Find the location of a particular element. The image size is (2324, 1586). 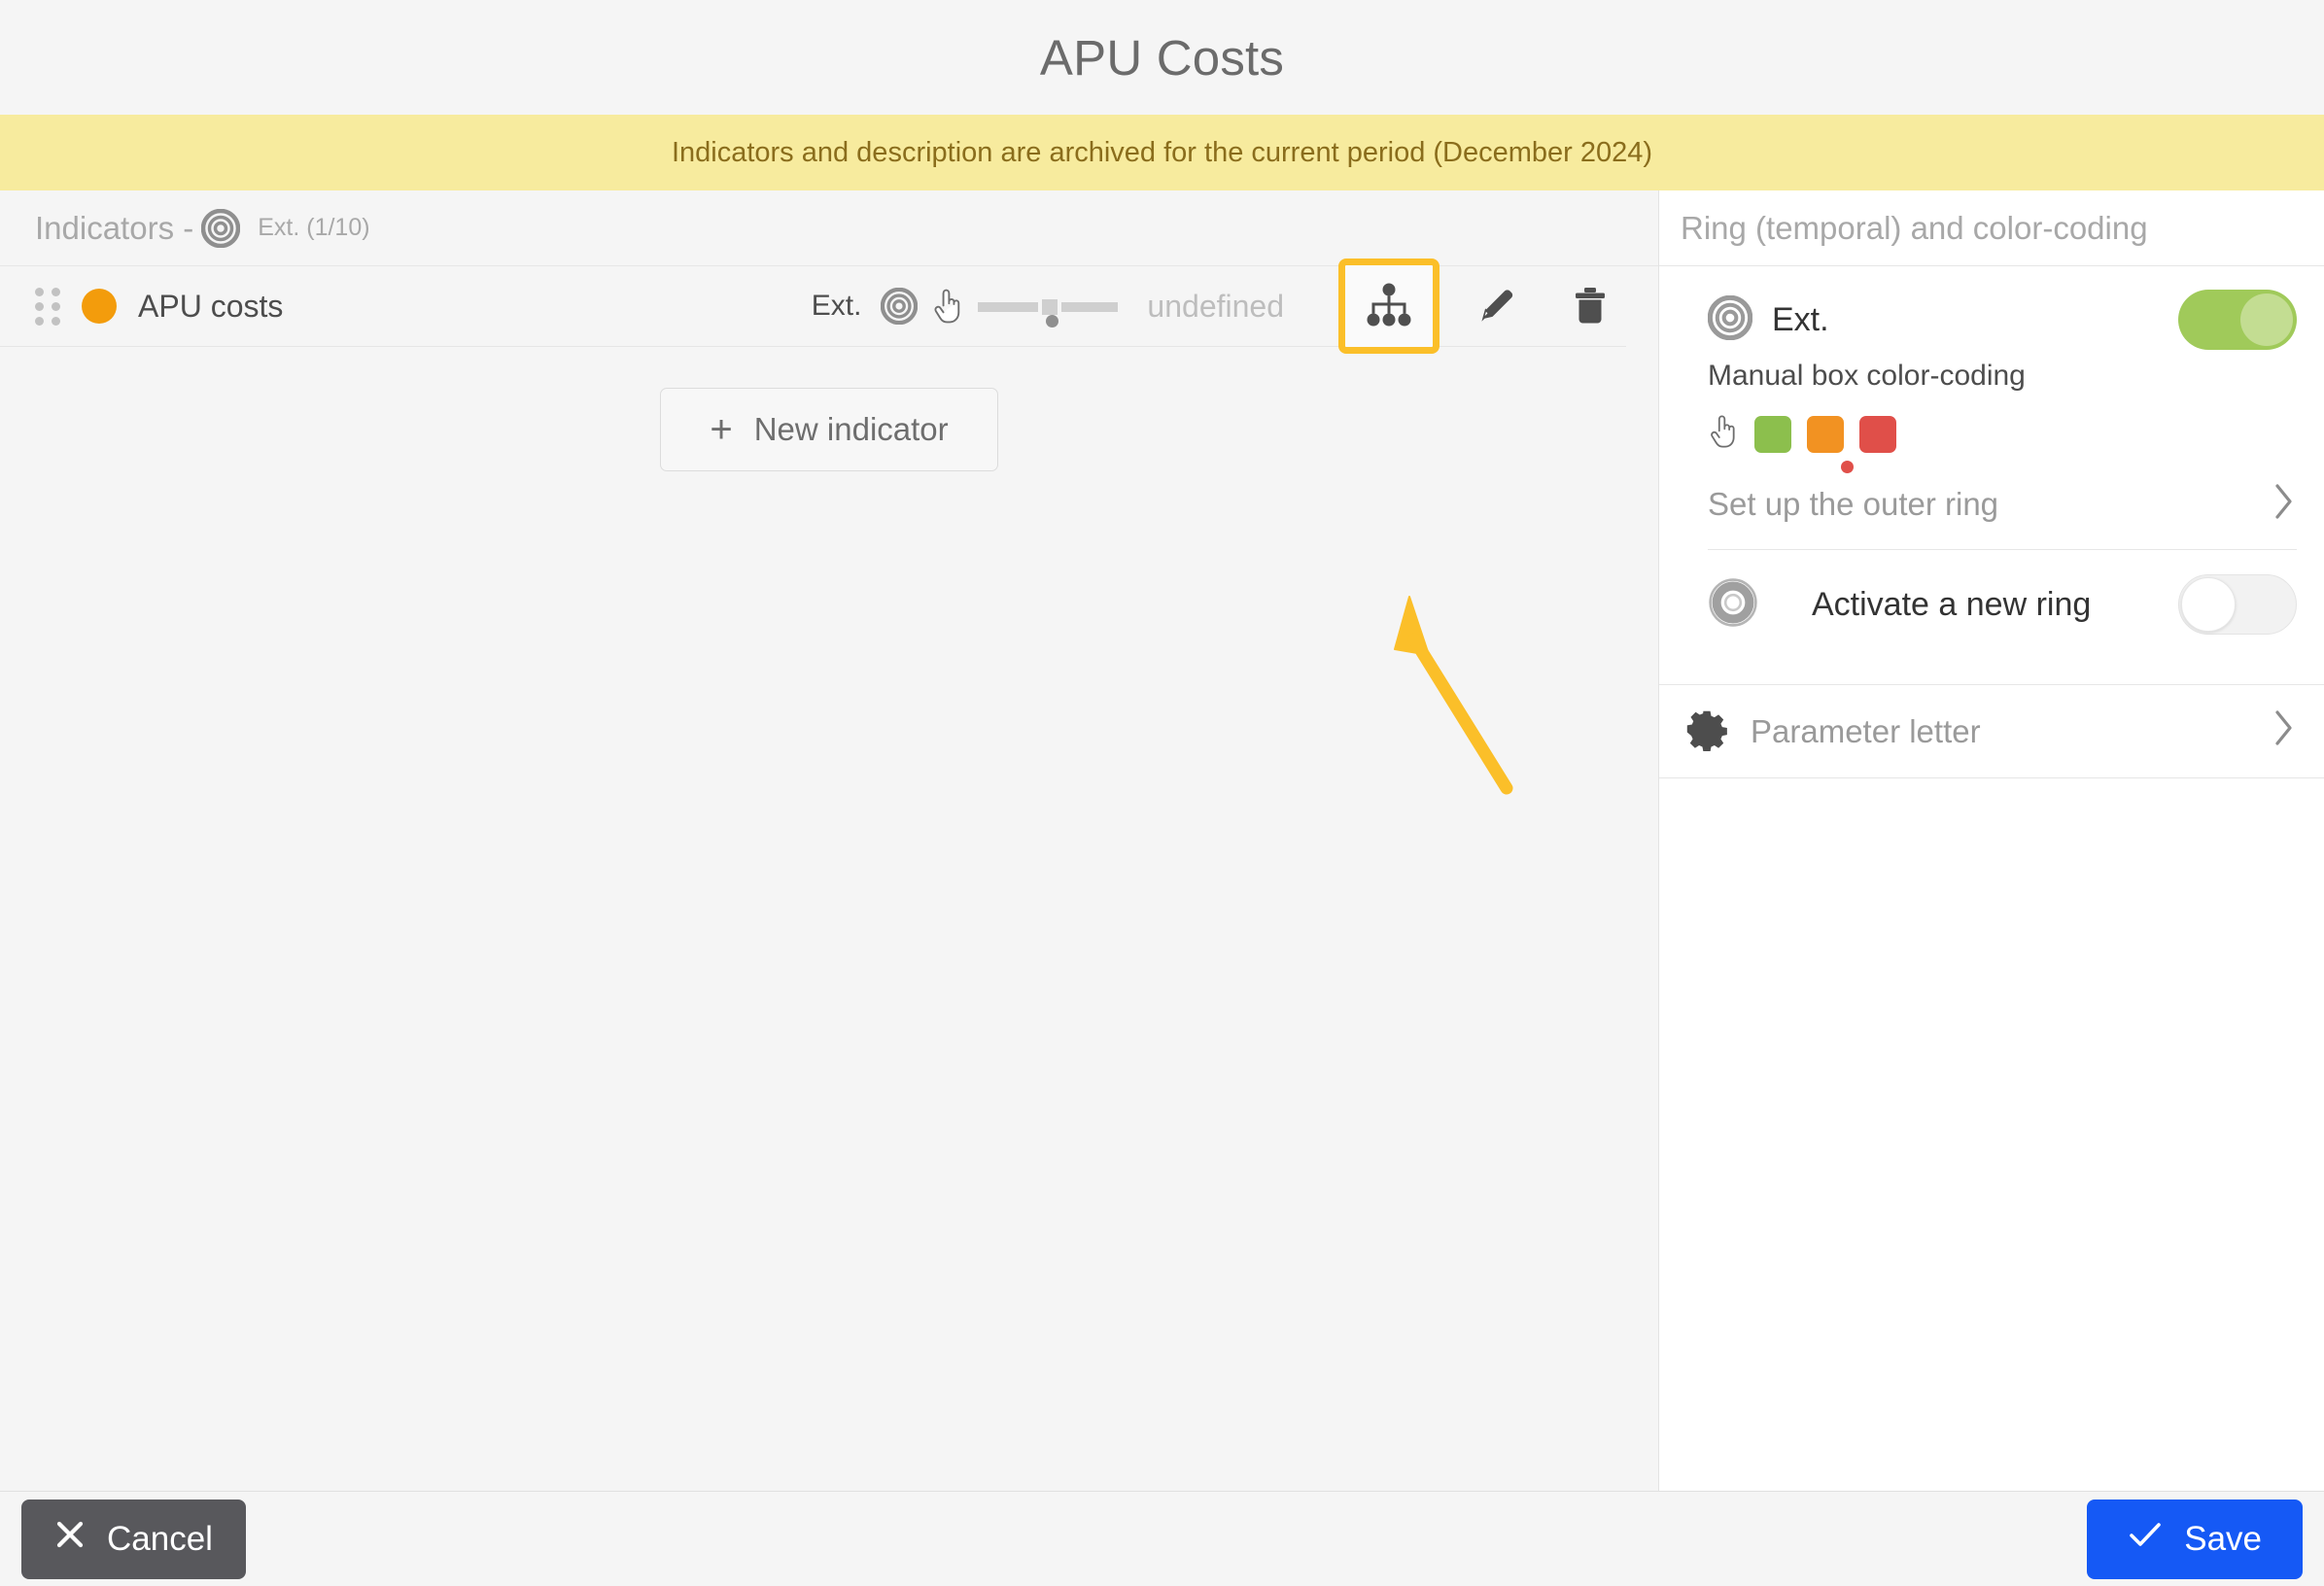

indicators-header-count: Ext. (1/10) is located at coordinates (314, 227).